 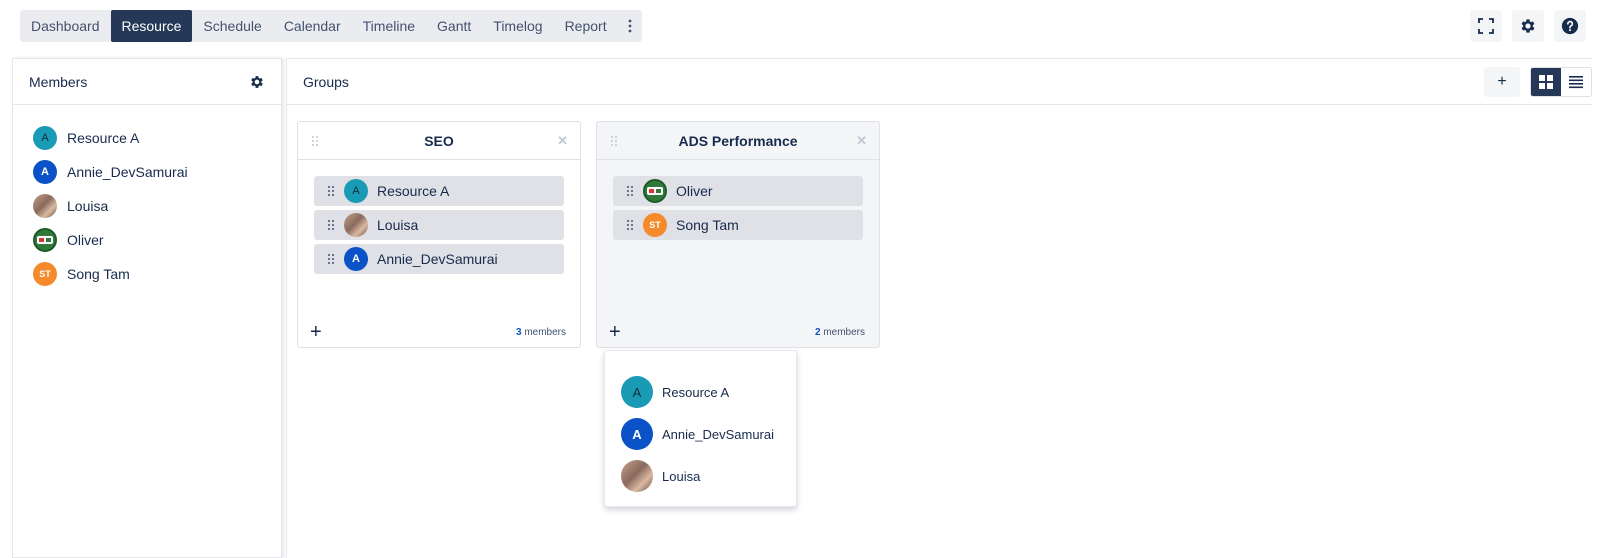 What do you see at coordinates (157, 240) in the screenshot?
I see `member-item: Oliver` at bounding box center [157, 240].